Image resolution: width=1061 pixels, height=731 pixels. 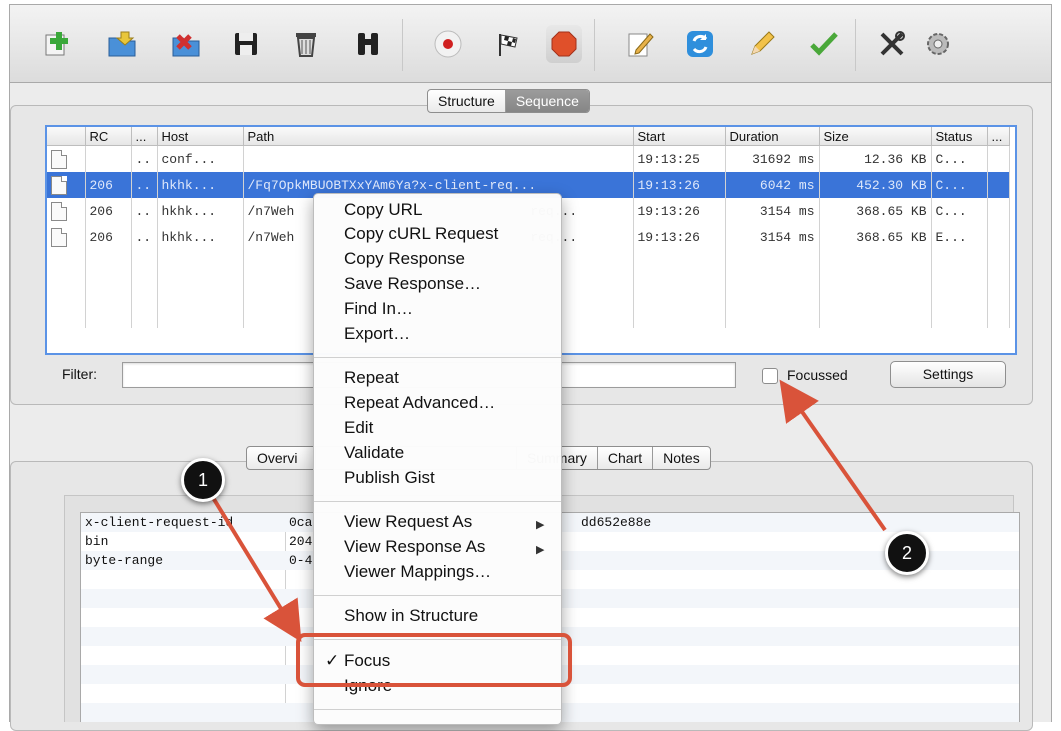 What do you see at coordinates (203, 480) in the screenshot?
I see `callout-badge-1: 1` at bounding box center [203, 480].